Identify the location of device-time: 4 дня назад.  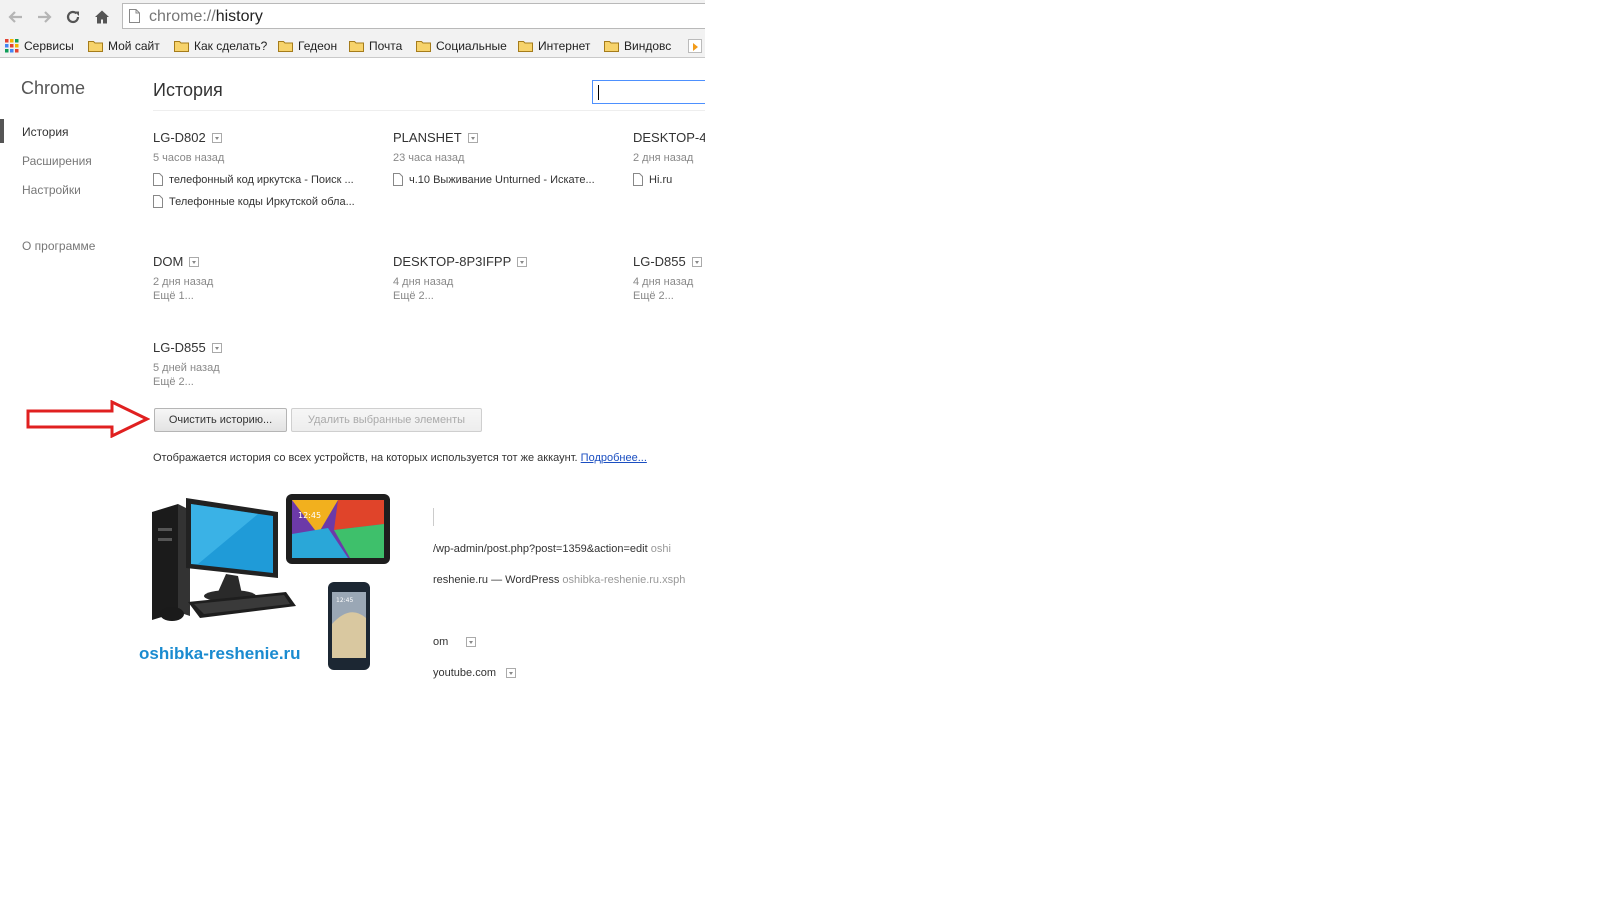
(663, 282).